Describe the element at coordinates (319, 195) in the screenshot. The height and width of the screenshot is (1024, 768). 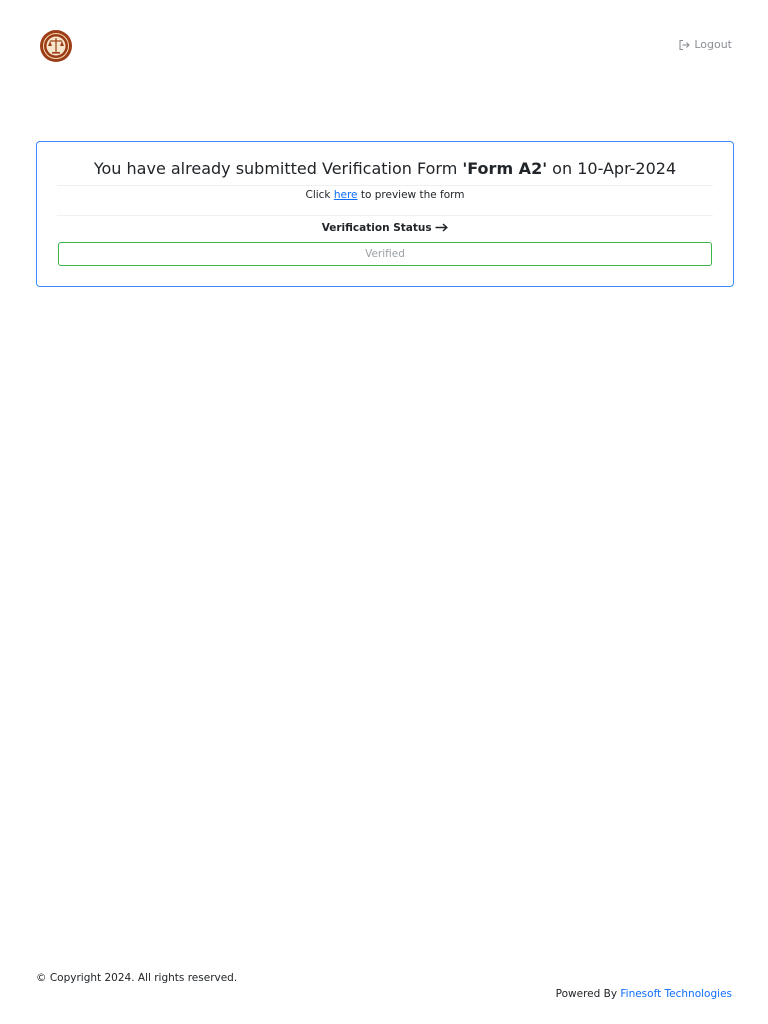
I see `preview-before: Click` at that location.